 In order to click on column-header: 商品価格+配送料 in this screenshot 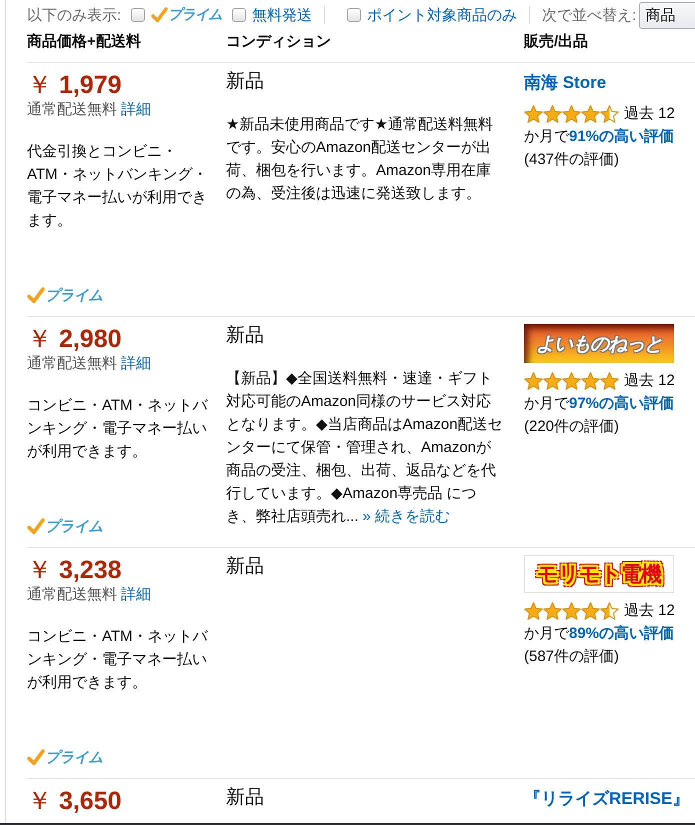, I will do `click(84, 42)`.